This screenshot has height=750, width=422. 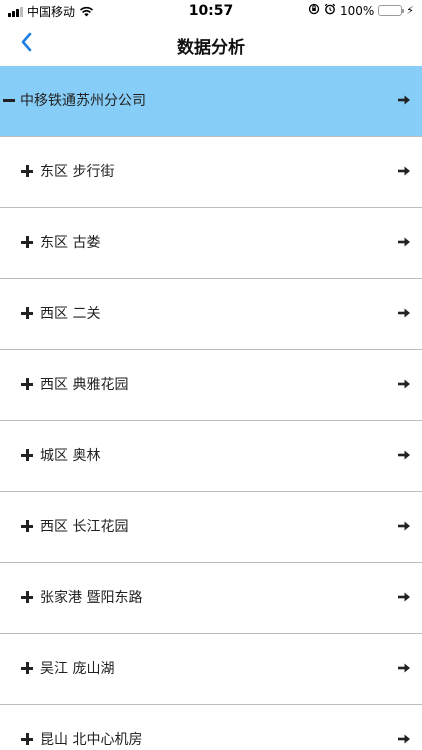 What do you see at coordinates (70, 456) in the screenshot?
I see `tree-row-label: 城区 奥林` at bounding box center [70, 456].